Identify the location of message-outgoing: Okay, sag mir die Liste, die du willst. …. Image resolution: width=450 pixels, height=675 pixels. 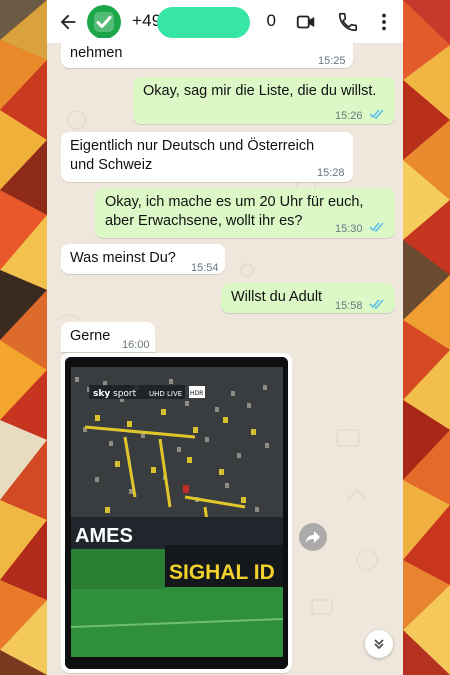
(264, 100).